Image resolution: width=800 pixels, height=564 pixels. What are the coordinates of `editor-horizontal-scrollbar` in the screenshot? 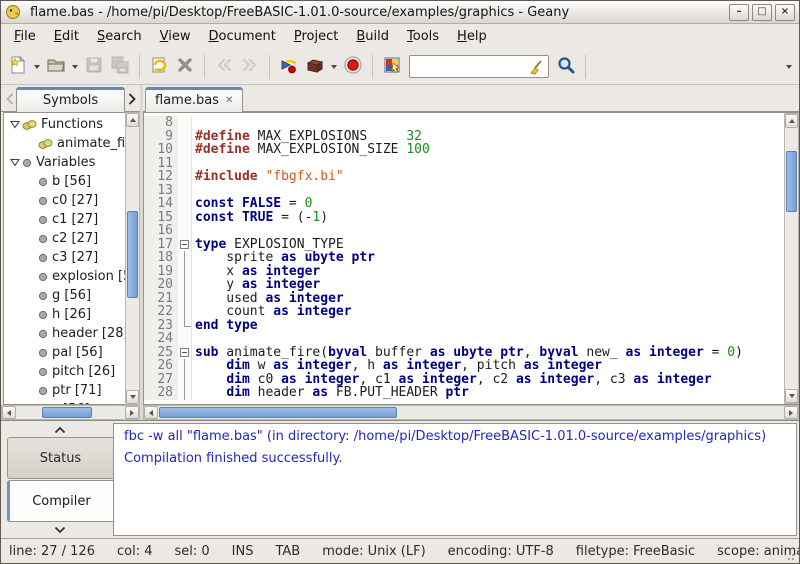 It's located at (471, 412).